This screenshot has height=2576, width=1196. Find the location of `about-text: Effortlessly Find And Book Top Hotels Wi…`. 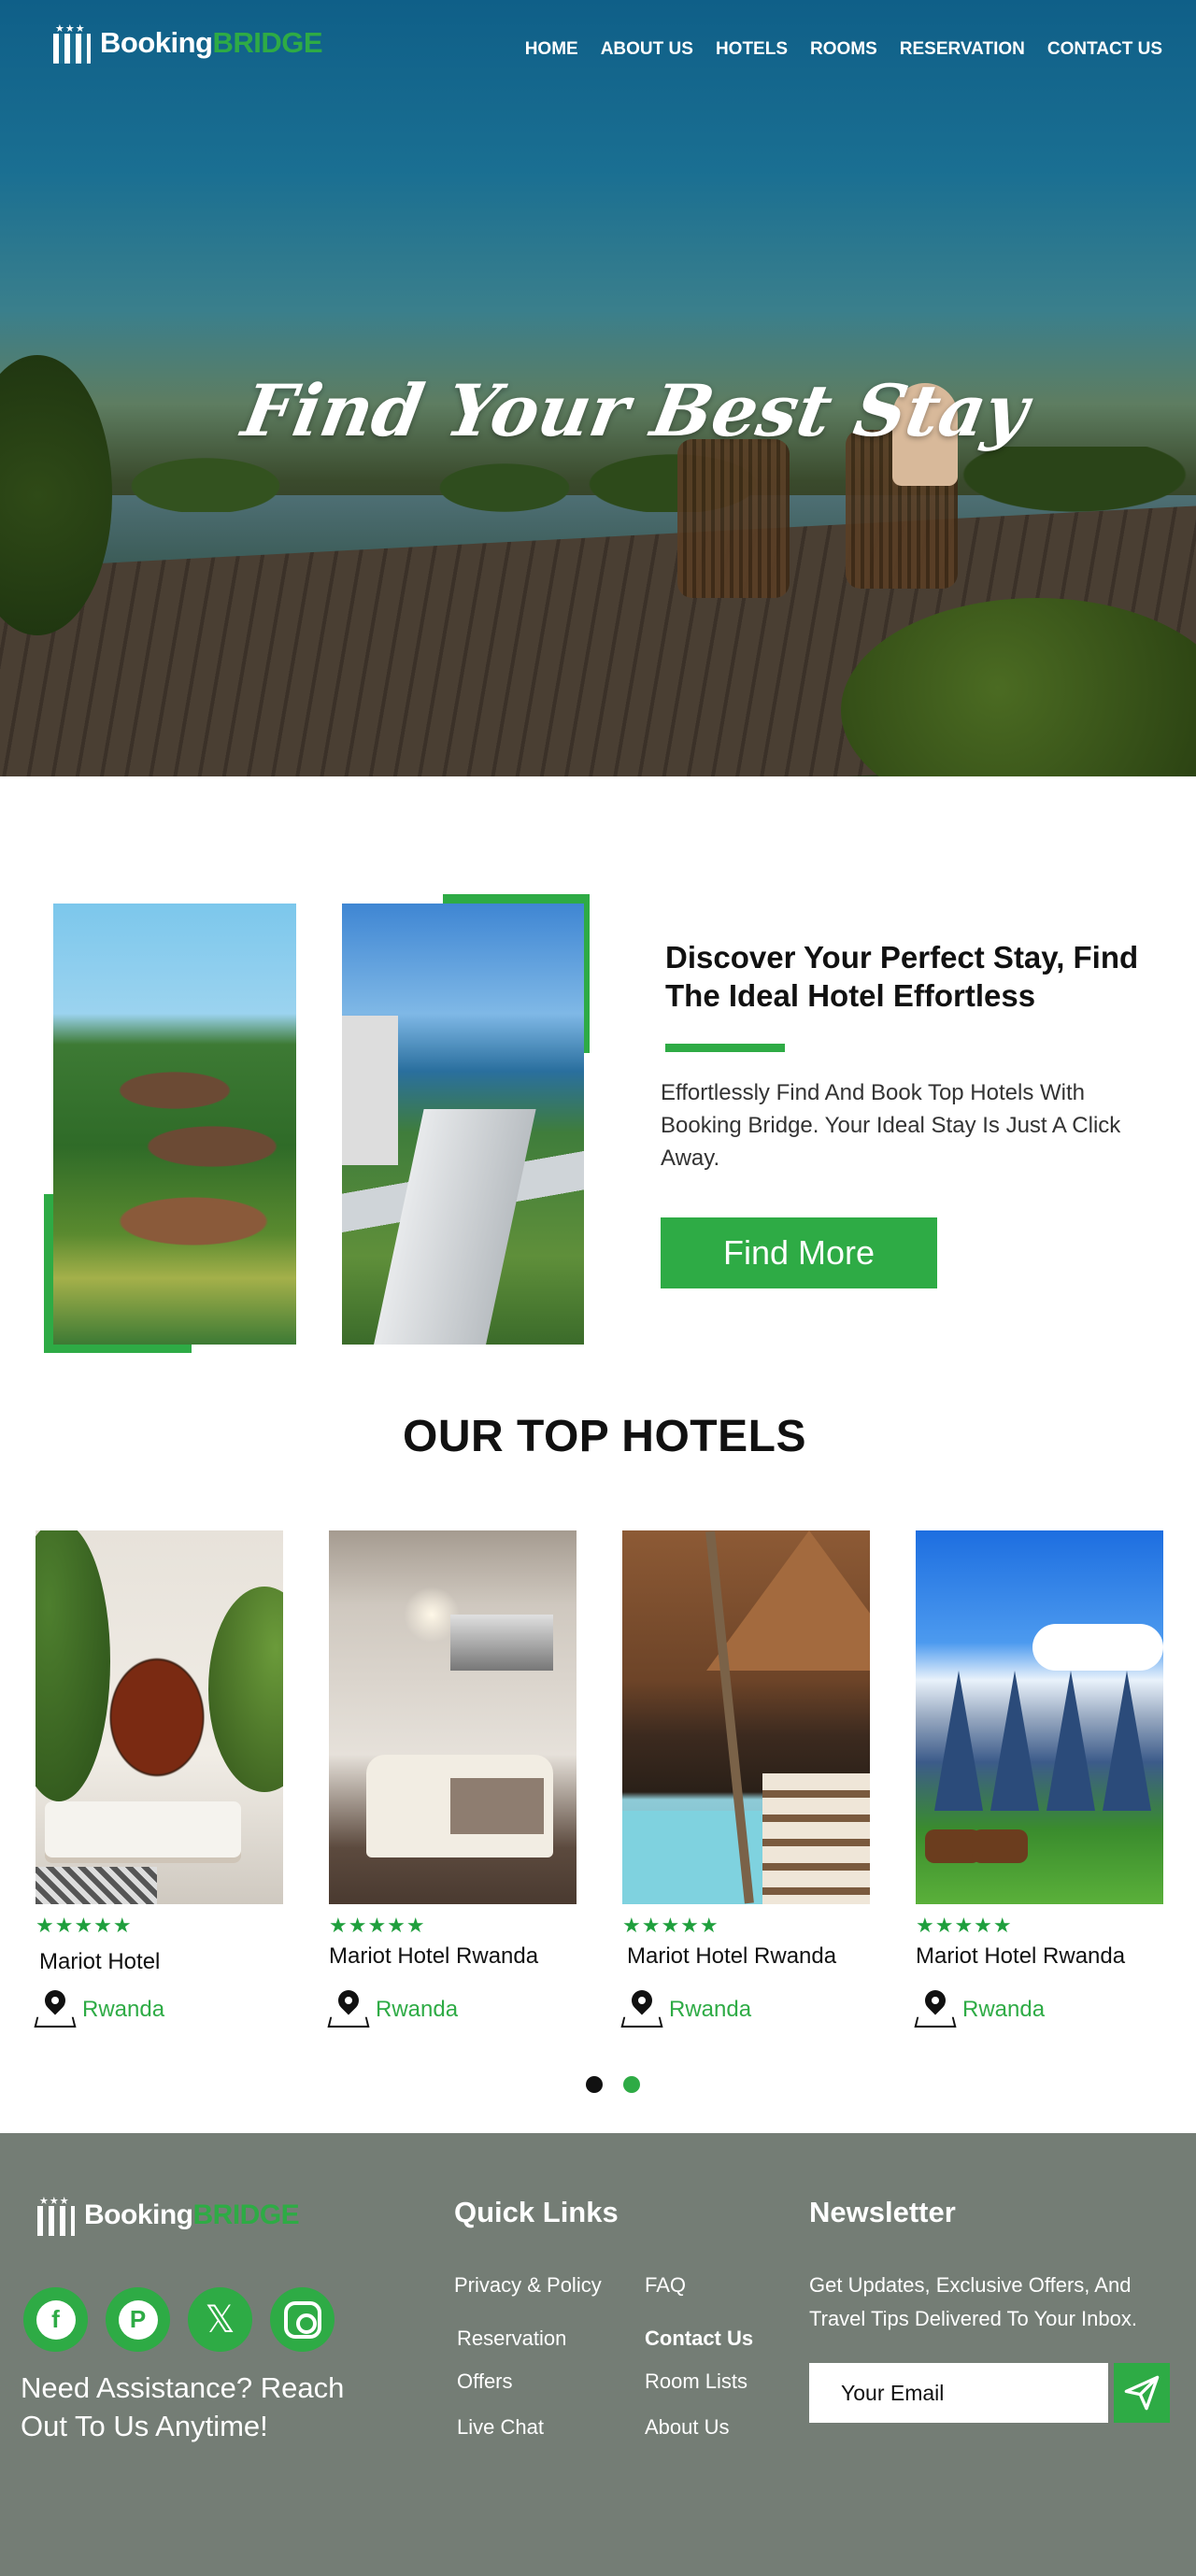

about-text: Effortlessly Find And Book Top Hotels Wi… is located at coordinates (891, 1126).